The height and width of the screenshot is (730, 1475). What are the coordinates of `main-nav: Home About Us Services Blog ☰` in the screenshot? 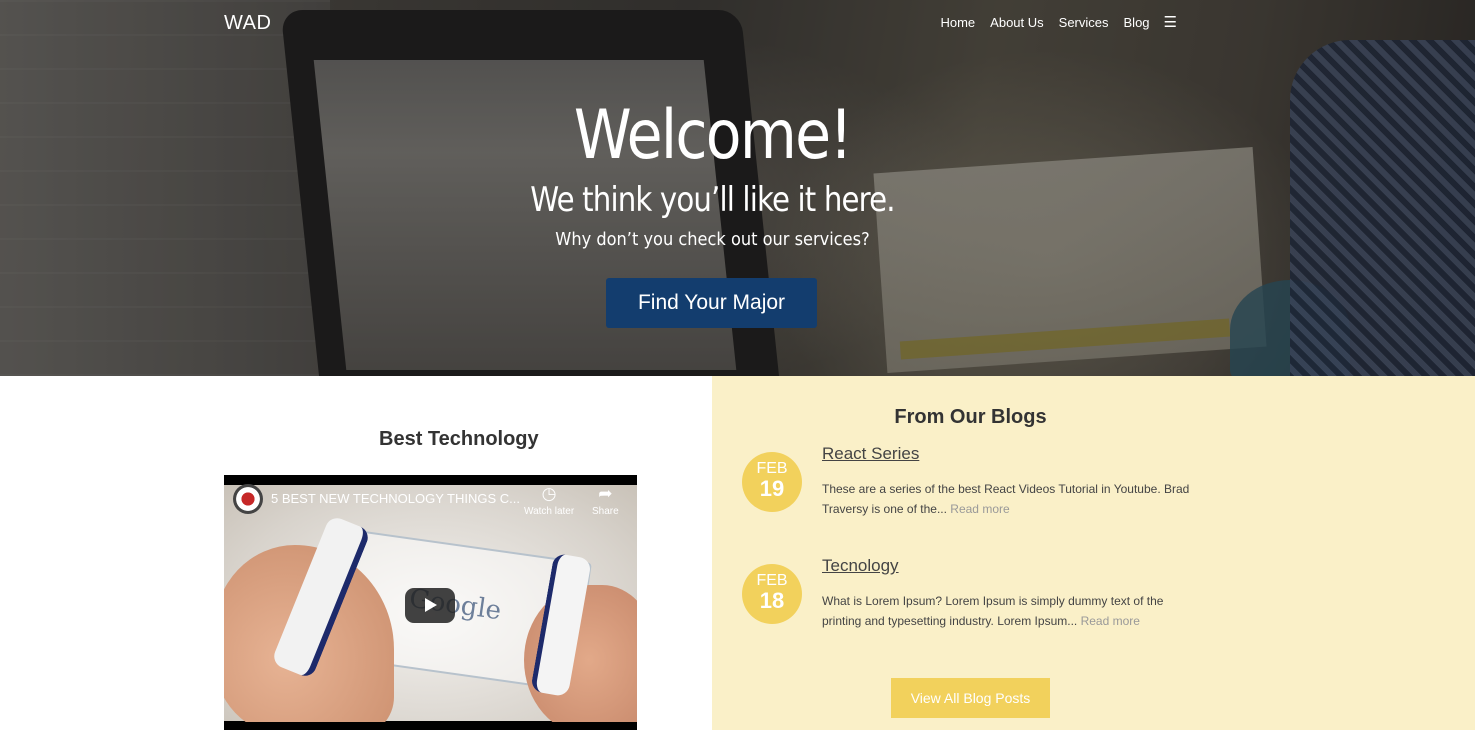 It's located at (1058, 22).